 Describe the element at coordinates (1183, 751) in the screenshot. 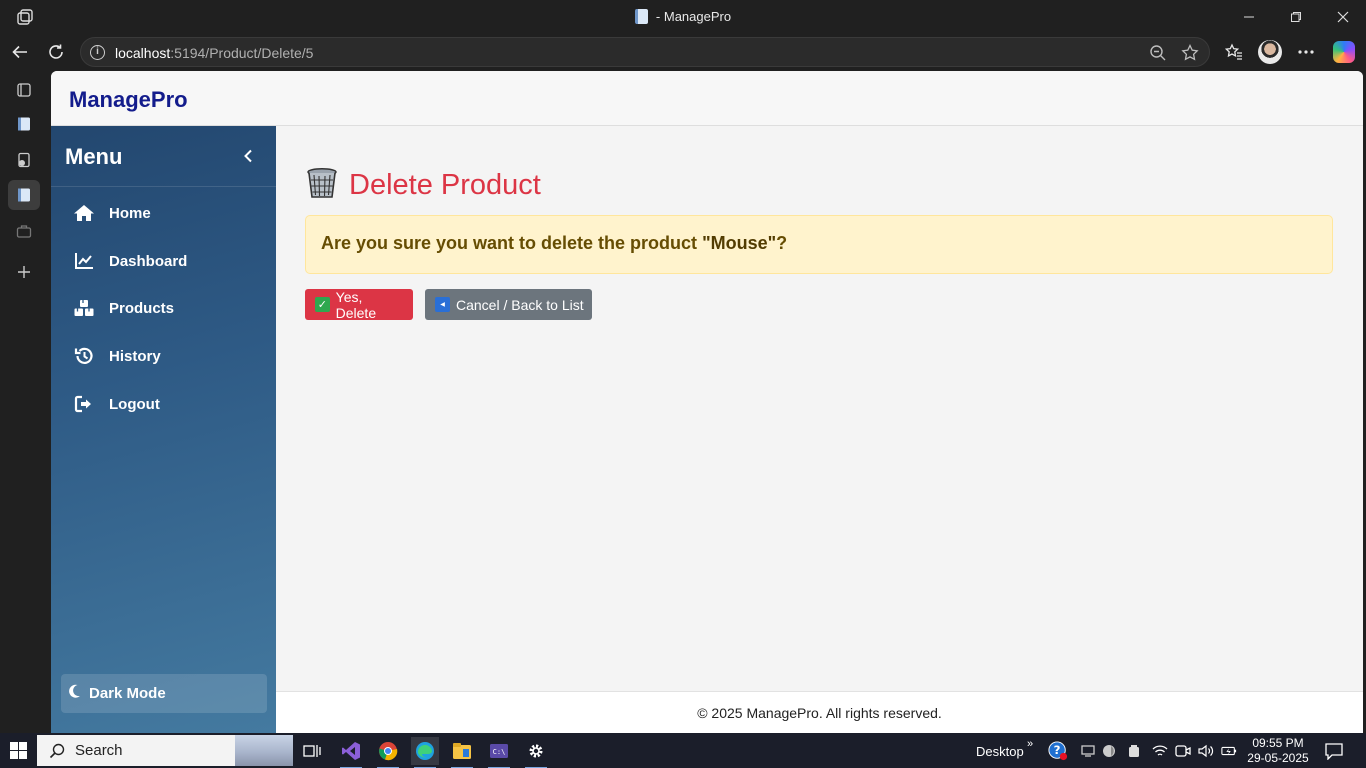

I see `camera-icon` at that location.